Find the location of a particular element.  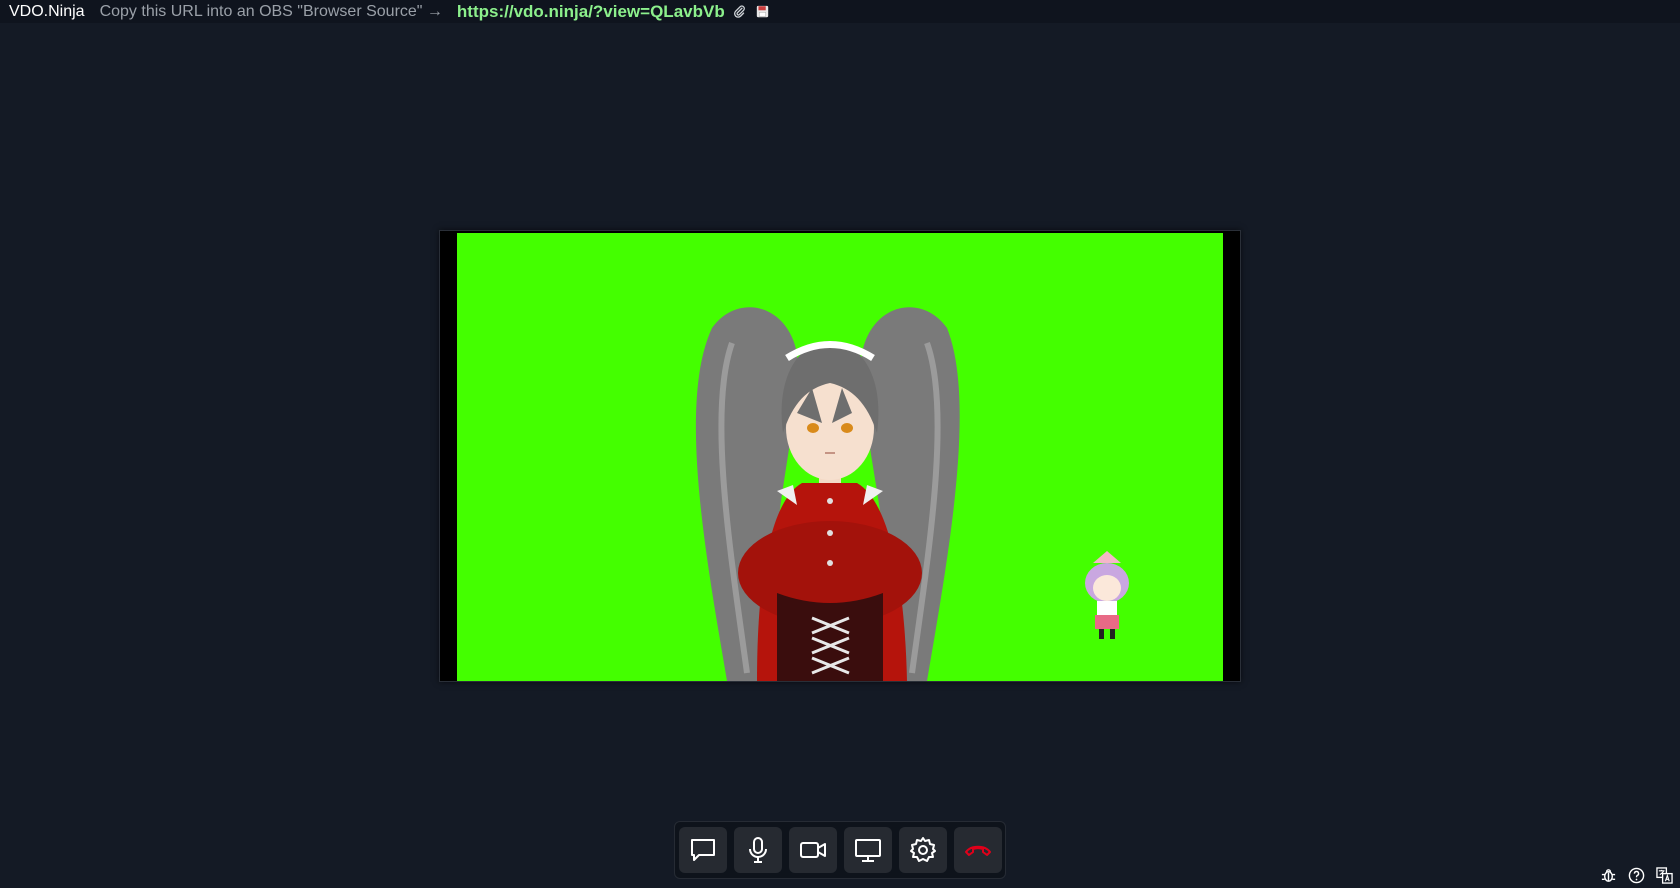

chat-bubble-icon is located at coordinates (702, 850).